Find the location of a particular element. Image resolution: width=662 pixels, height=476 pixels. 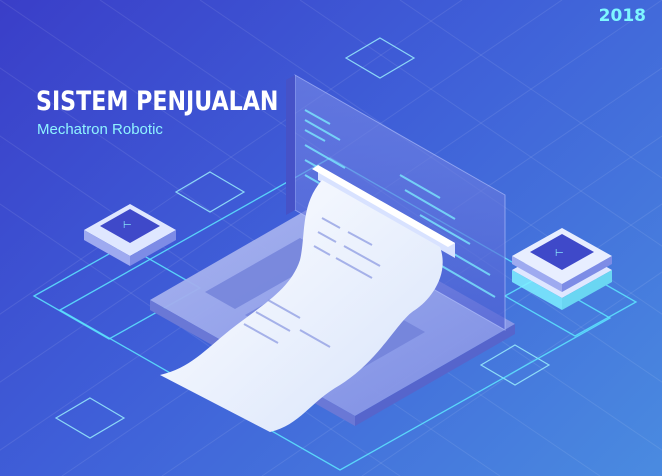

banner-subtitle: Mechatron Robotic is located at coordinates (100, 129).